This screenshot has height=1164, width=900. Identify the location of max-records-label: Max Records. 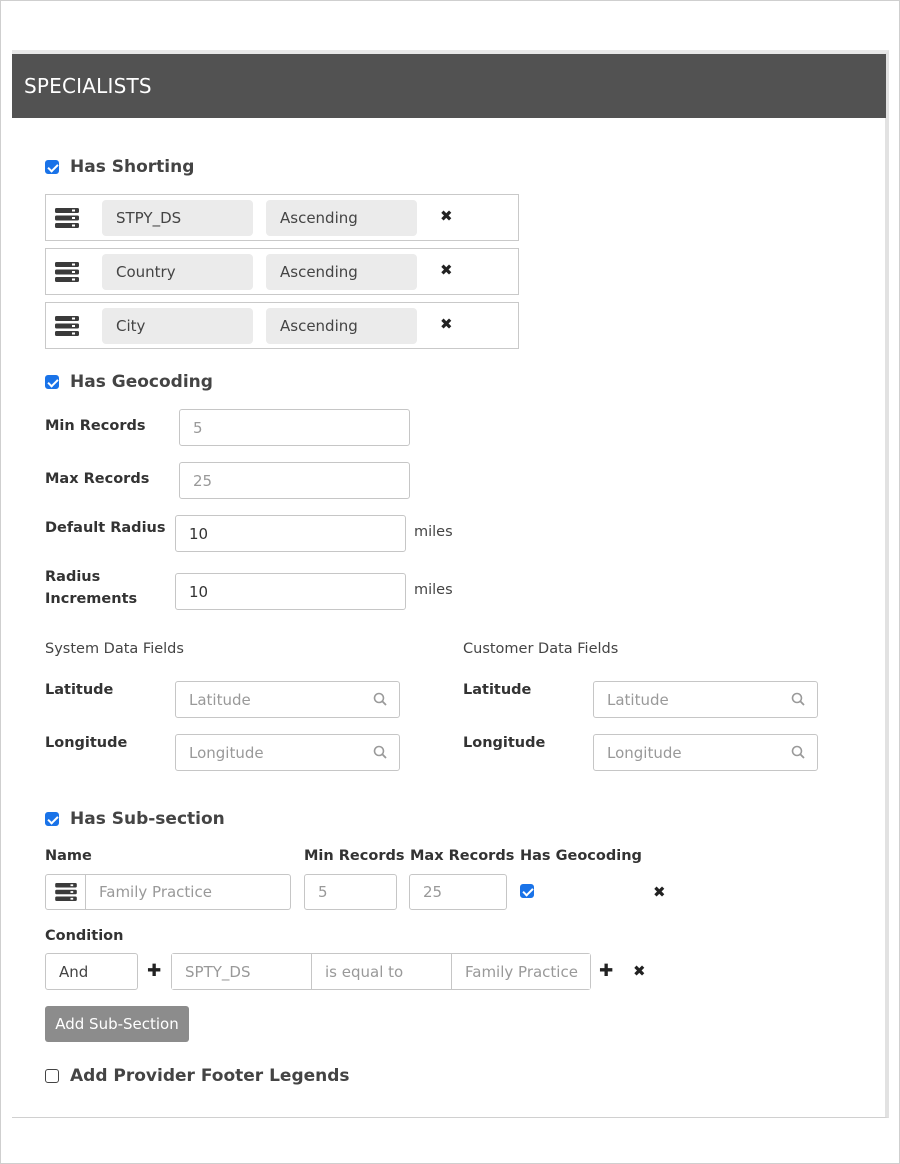
(97, 479).